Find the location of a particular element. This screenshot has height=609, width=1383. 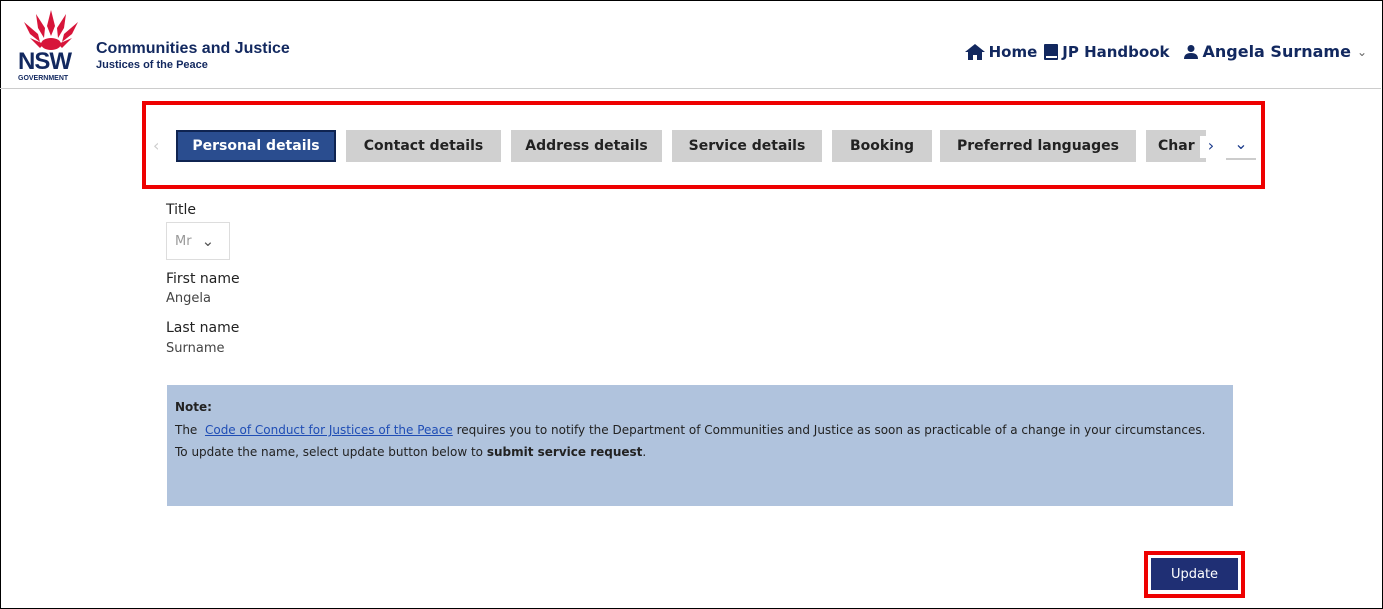

jp-handbook-link: JP Handbook is located at coordinates (1106, 52).